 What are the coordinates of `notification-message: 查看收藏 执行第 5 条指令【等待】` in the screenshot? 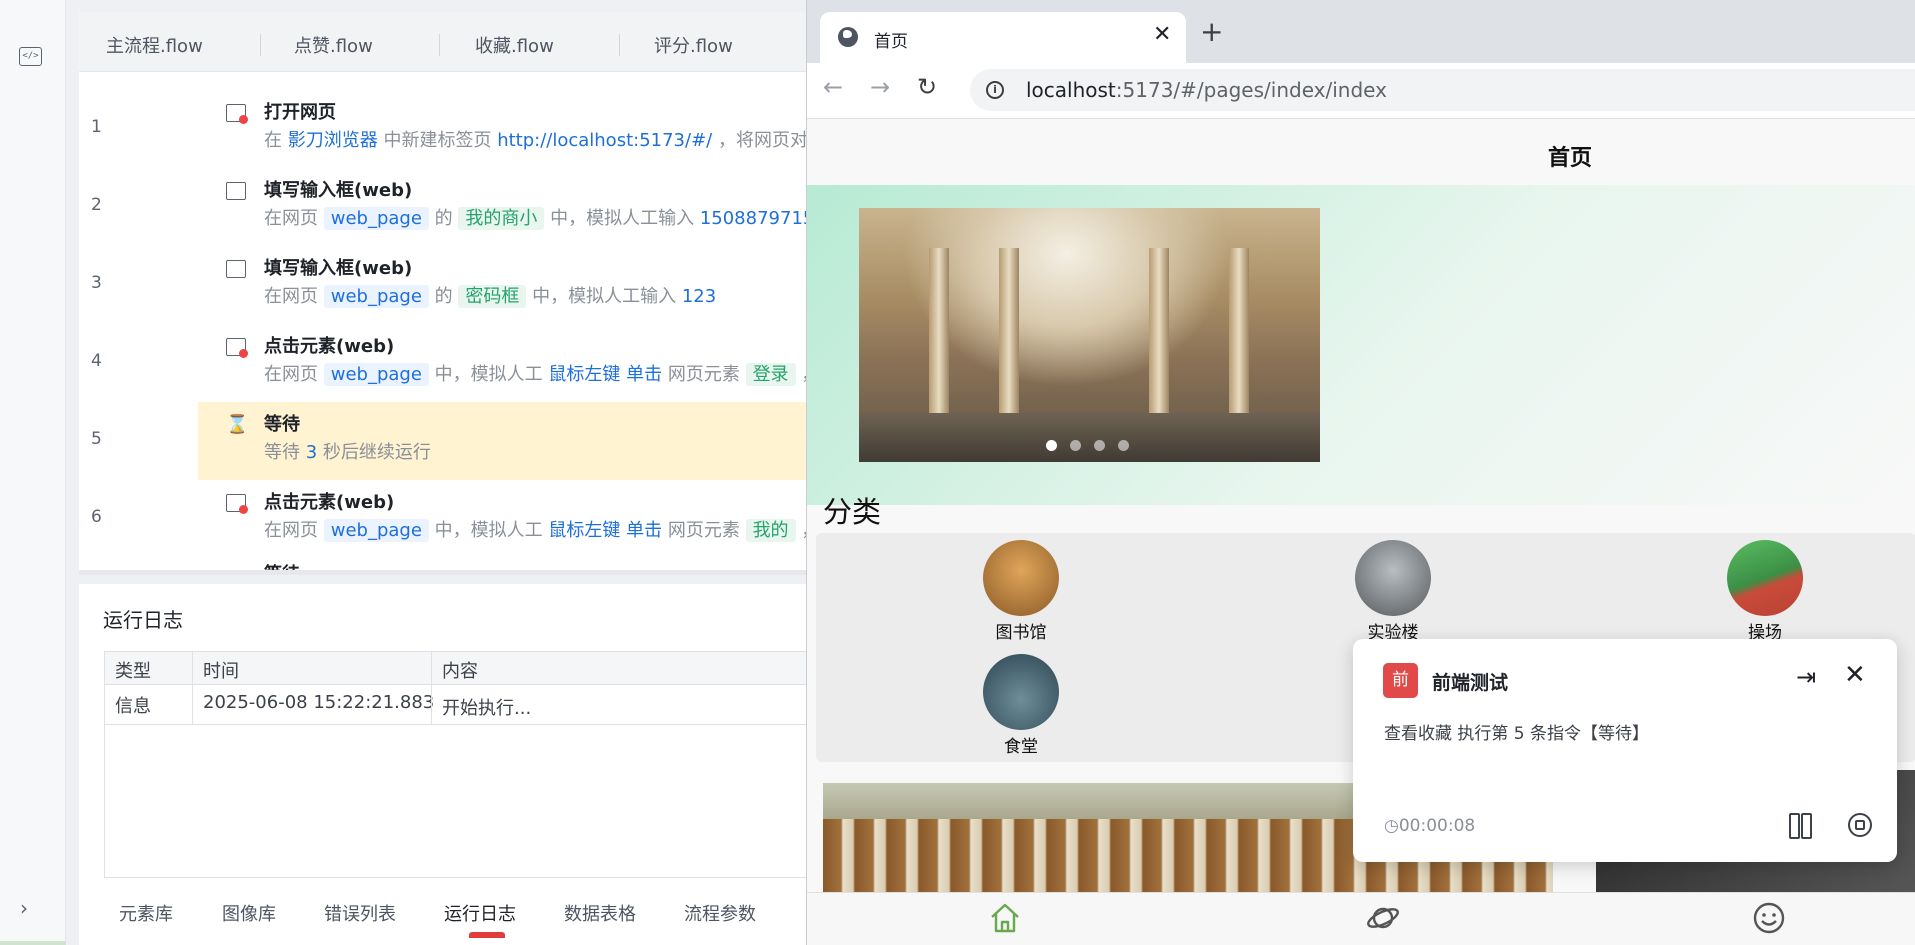 It's located at (1517, 734).